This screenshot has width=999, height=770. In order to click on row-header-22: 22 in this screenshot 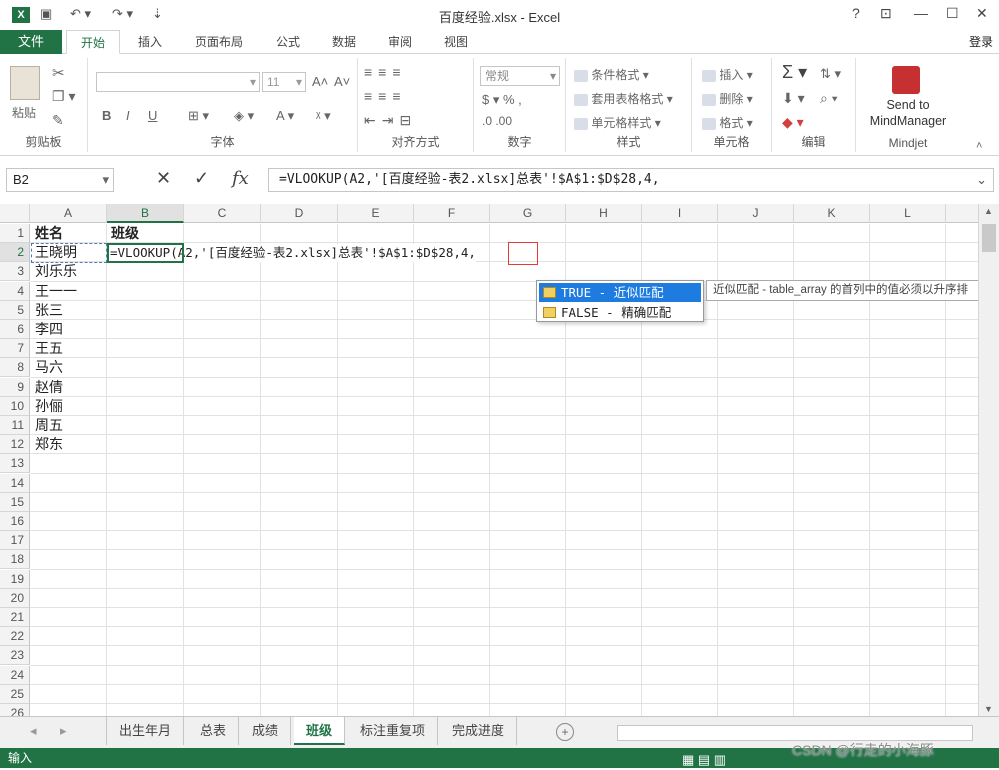, I will do `click(15, 637)`.